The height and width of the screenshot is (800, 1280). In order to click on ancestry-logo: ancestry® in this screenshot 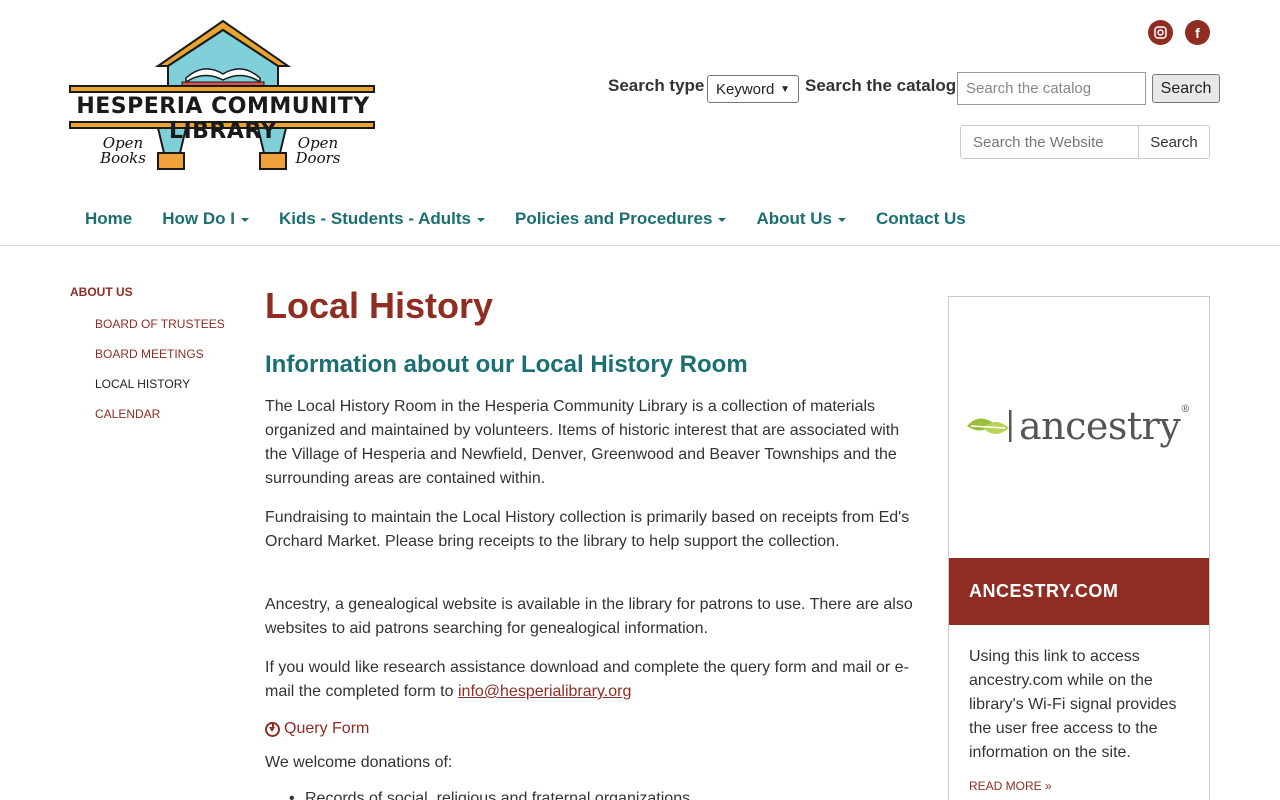, I will do `click(1080, 426)`.